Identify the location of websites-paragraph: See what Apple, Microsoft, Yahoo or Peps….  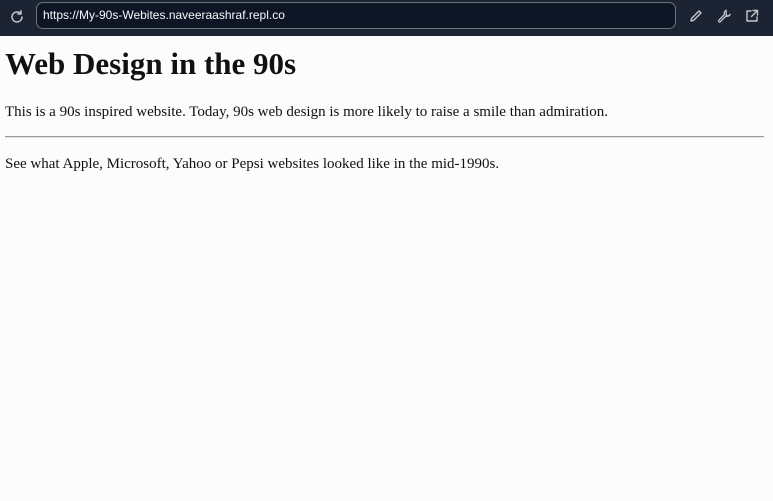
(252, 164).